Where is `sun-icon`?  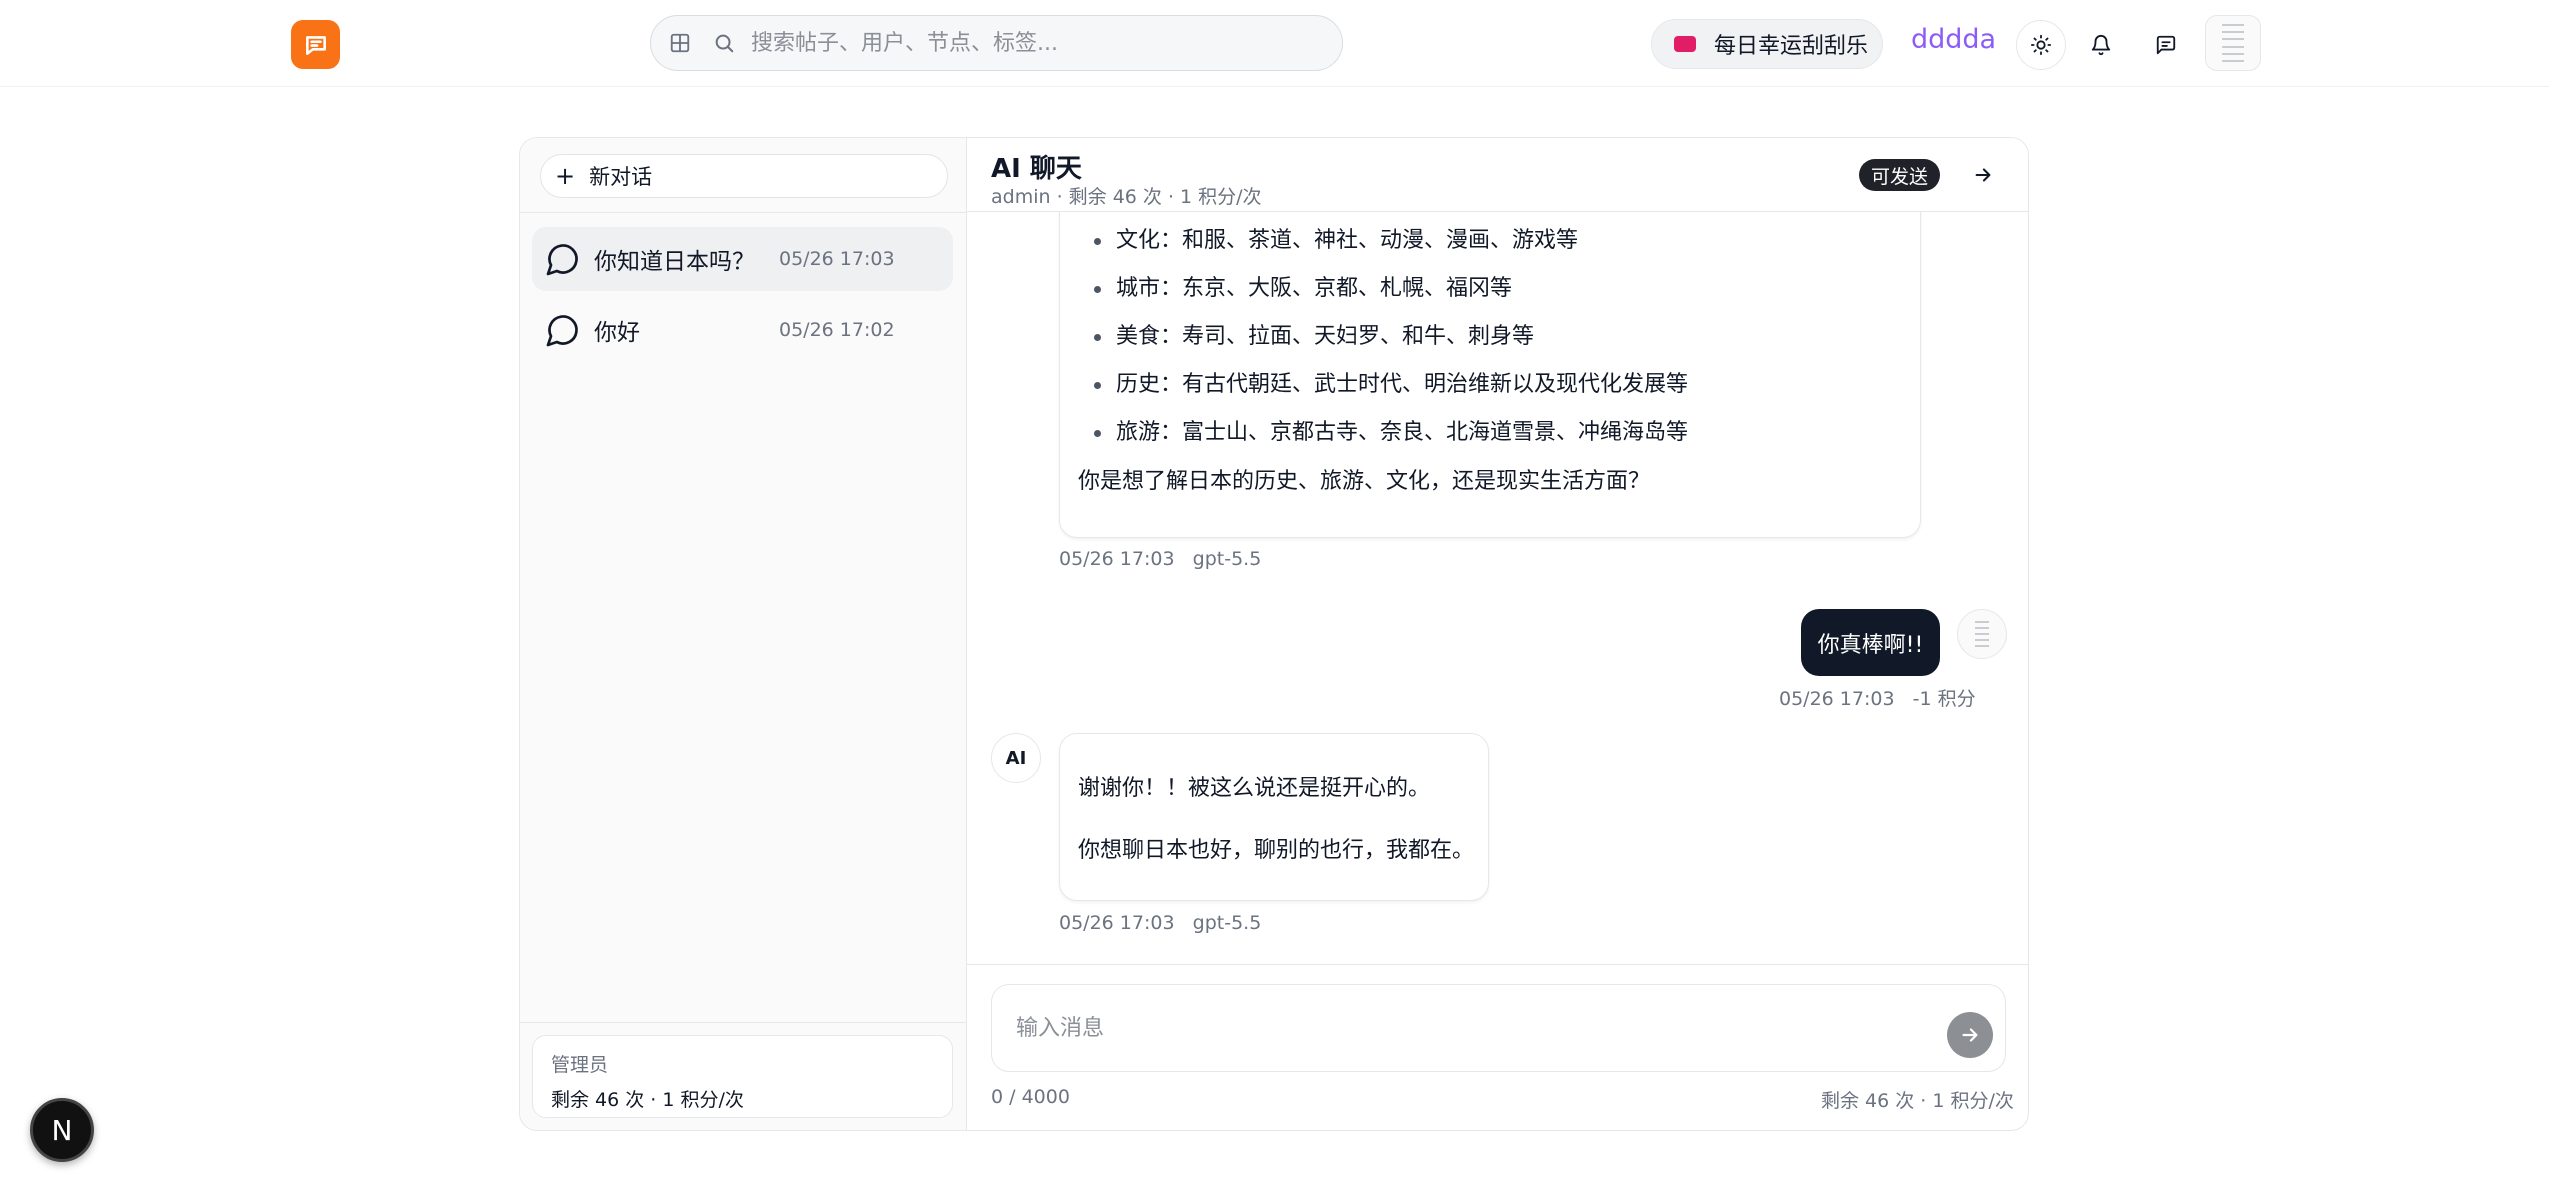
sun-icon is located at coordinates (2041, 45).